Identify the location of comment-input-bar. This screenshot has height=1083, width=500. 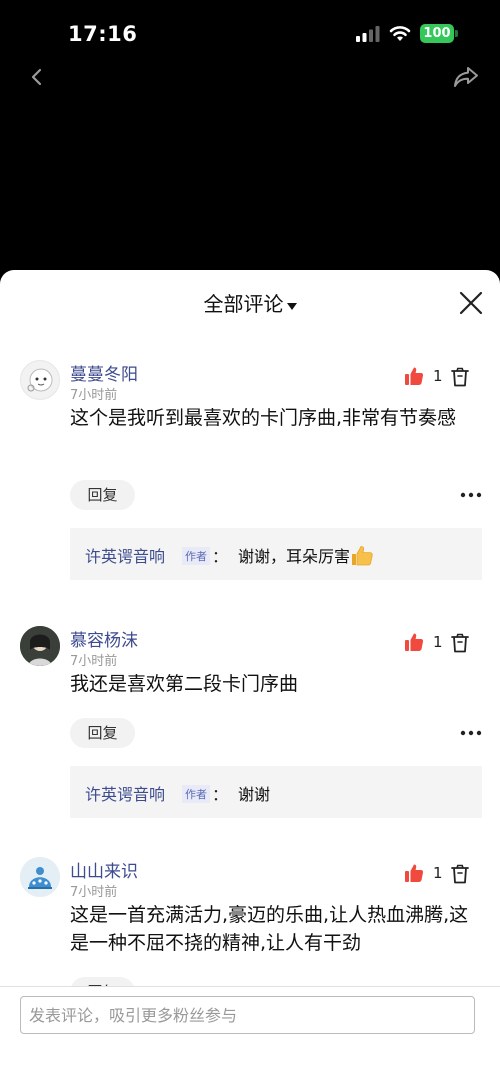
(250, 1034).